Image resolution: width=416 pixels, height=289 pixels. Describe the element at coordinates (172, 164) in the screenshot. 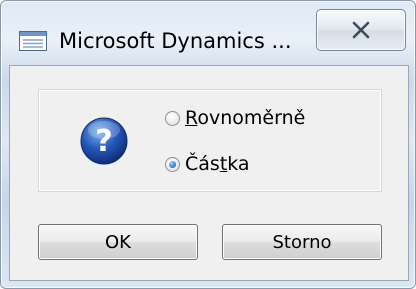

I see `radio-button-selected` at that location.